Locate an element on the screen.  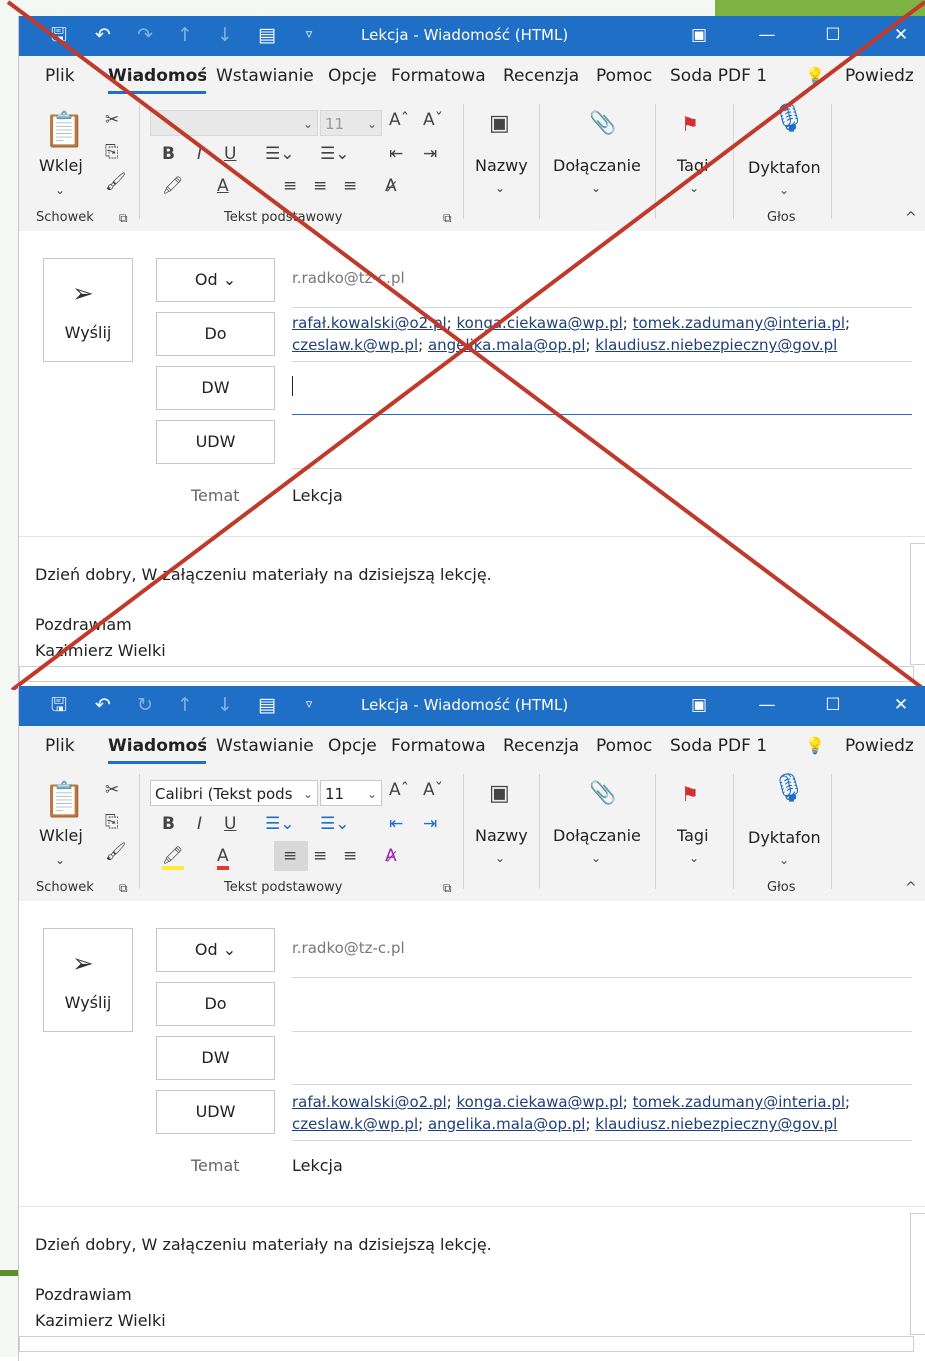
bold-icon: B is located at coordinates (168, 824).